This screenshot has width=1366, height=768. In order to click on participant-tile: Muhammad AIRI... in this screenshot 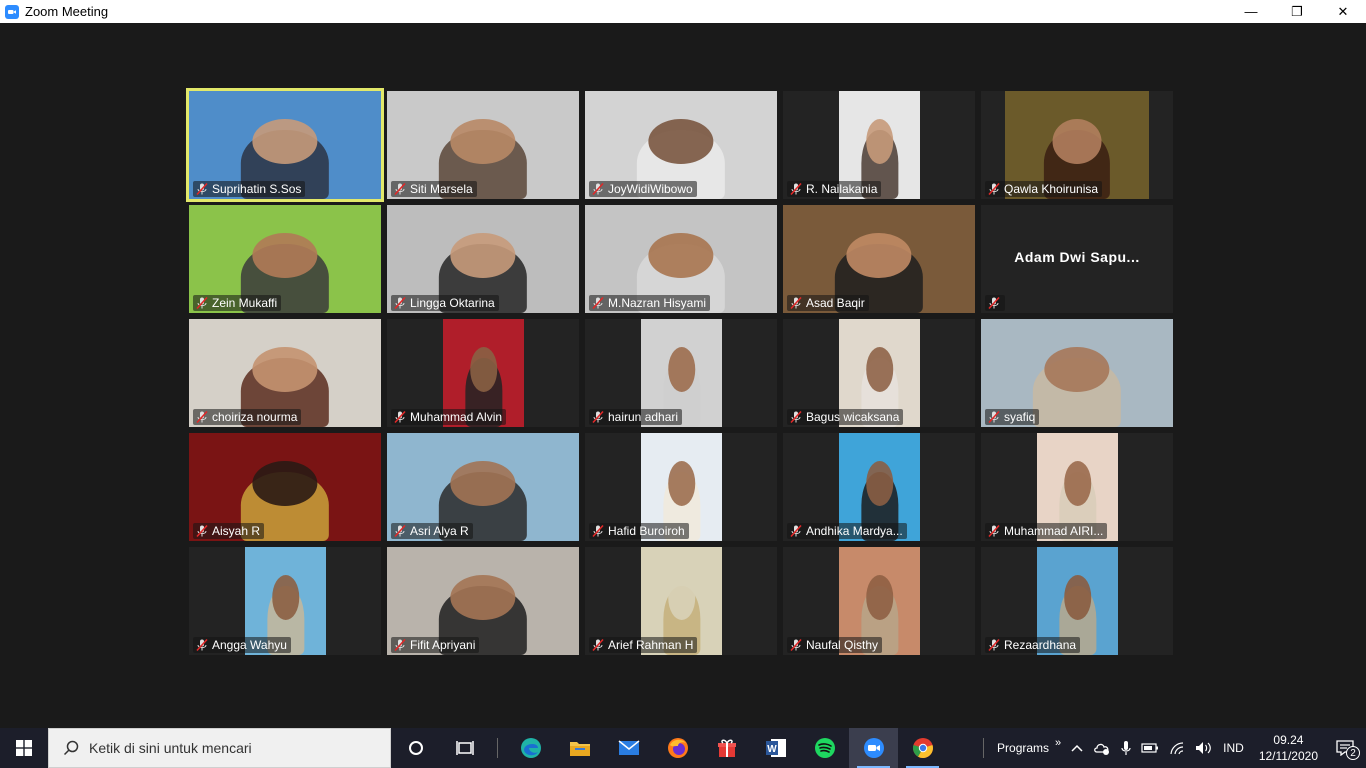, I will do `click(1077, 487)`.